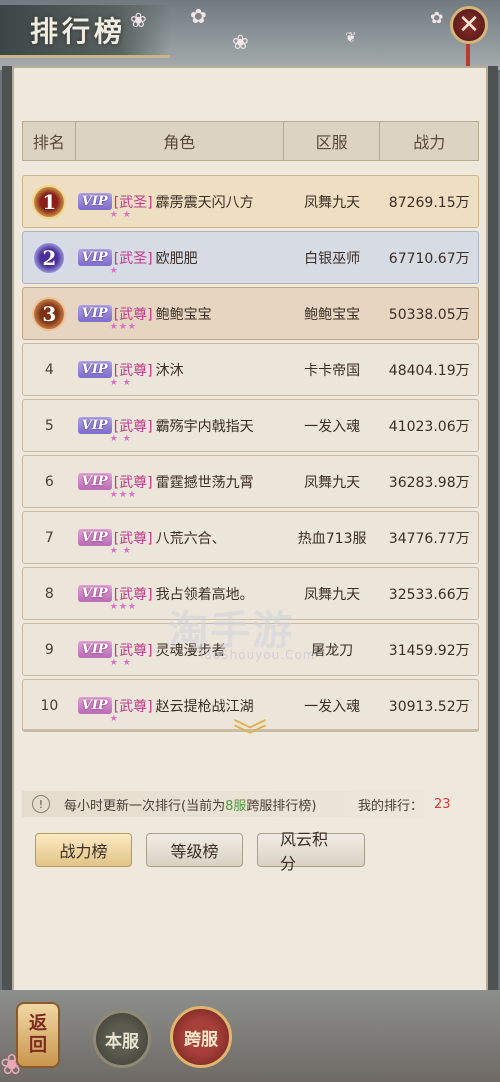  What do you see at coordinates (49, 257) in the screenshot?
I see `rank-cell: 2` at bounding box center [49, 257].